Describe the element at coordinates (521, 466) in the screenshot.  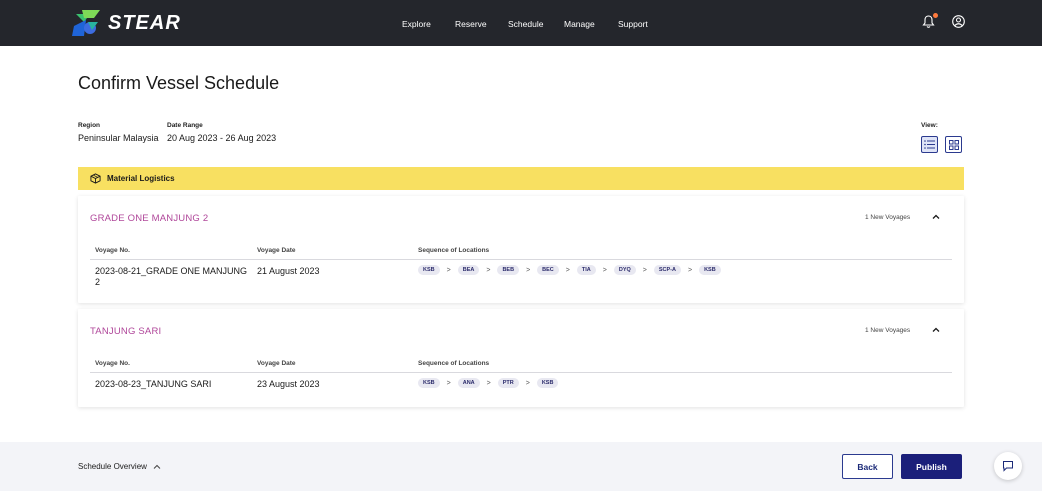
I see `footer-bar: Schedule Overview Back Publish` at that location.